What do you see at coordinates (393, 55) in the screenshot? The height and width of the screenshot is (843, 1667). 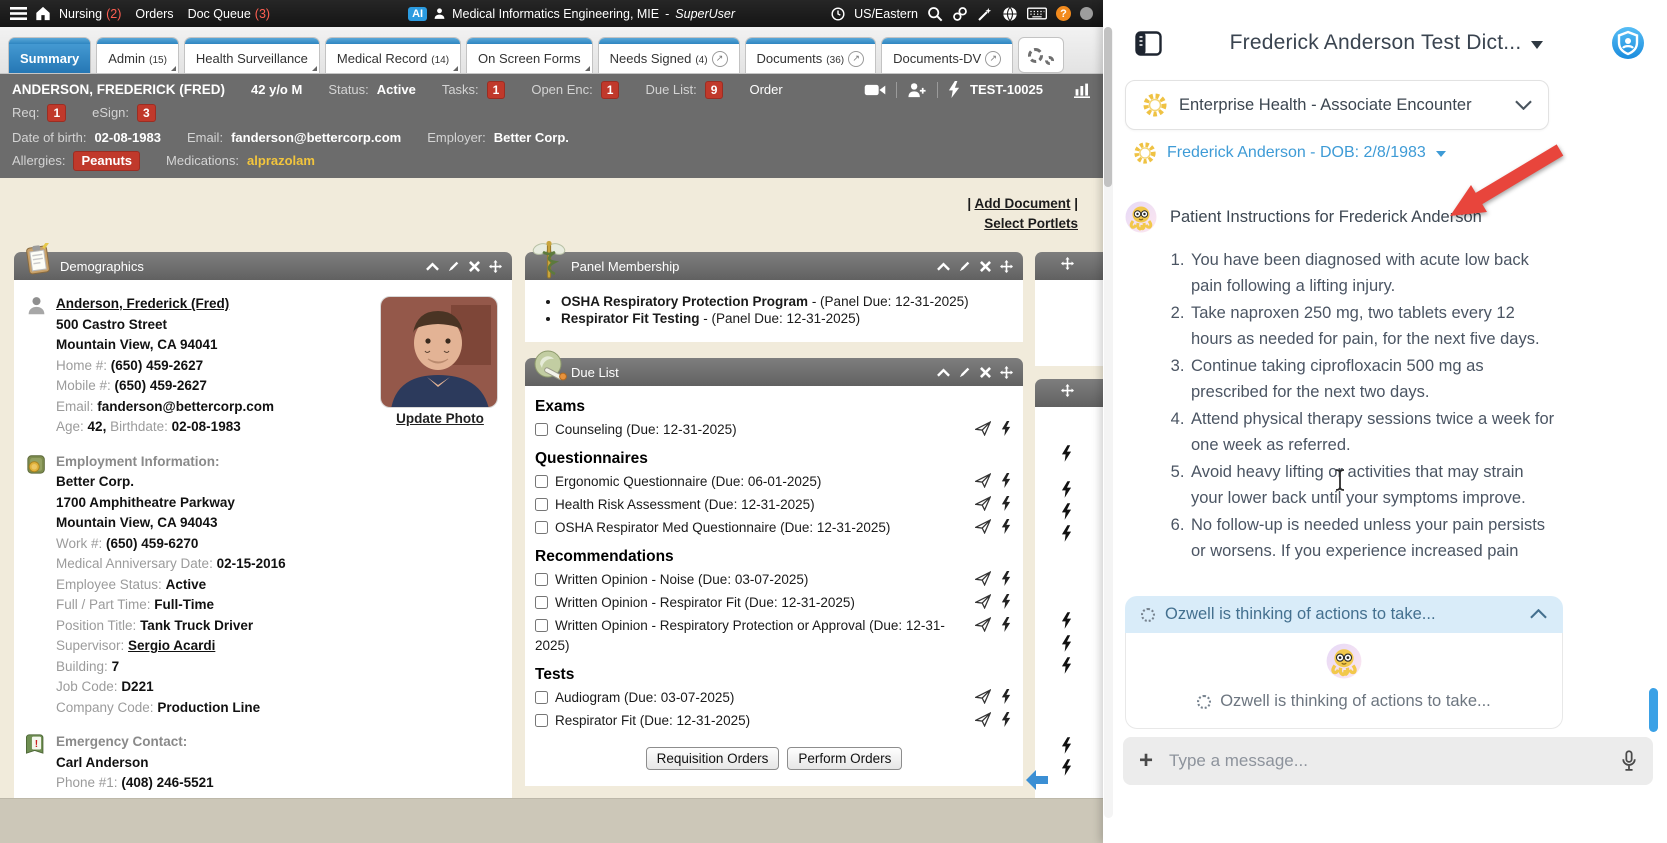 I see `tab-medical-record: Medical Record (14)` at bounding box center [393, 55].